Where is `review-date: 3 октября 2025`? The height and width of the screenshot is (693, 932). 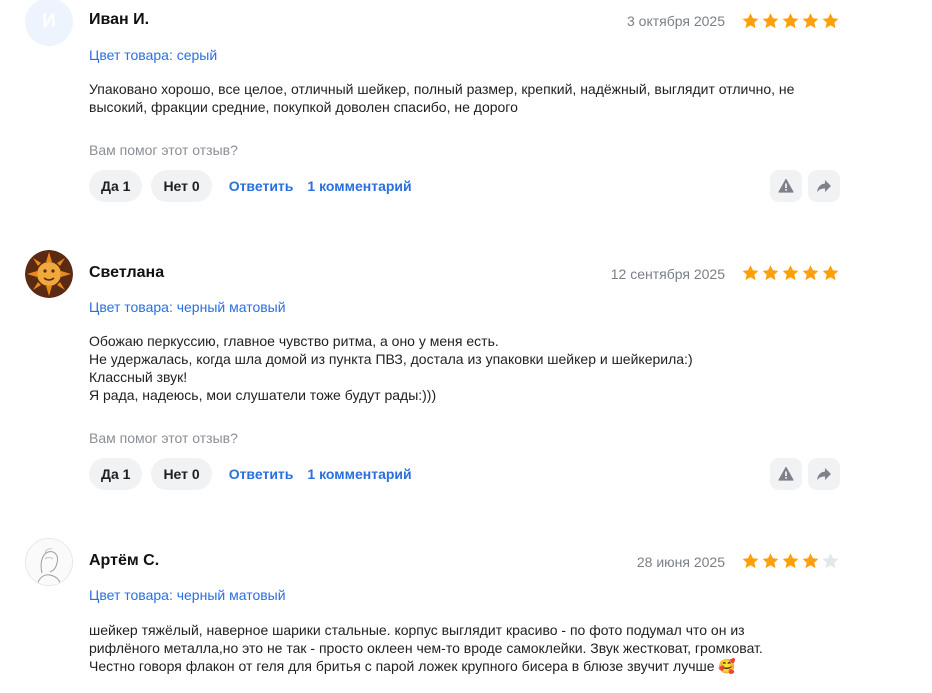 review-date: 3 октября 2025 is located at coordinates (676, 21).